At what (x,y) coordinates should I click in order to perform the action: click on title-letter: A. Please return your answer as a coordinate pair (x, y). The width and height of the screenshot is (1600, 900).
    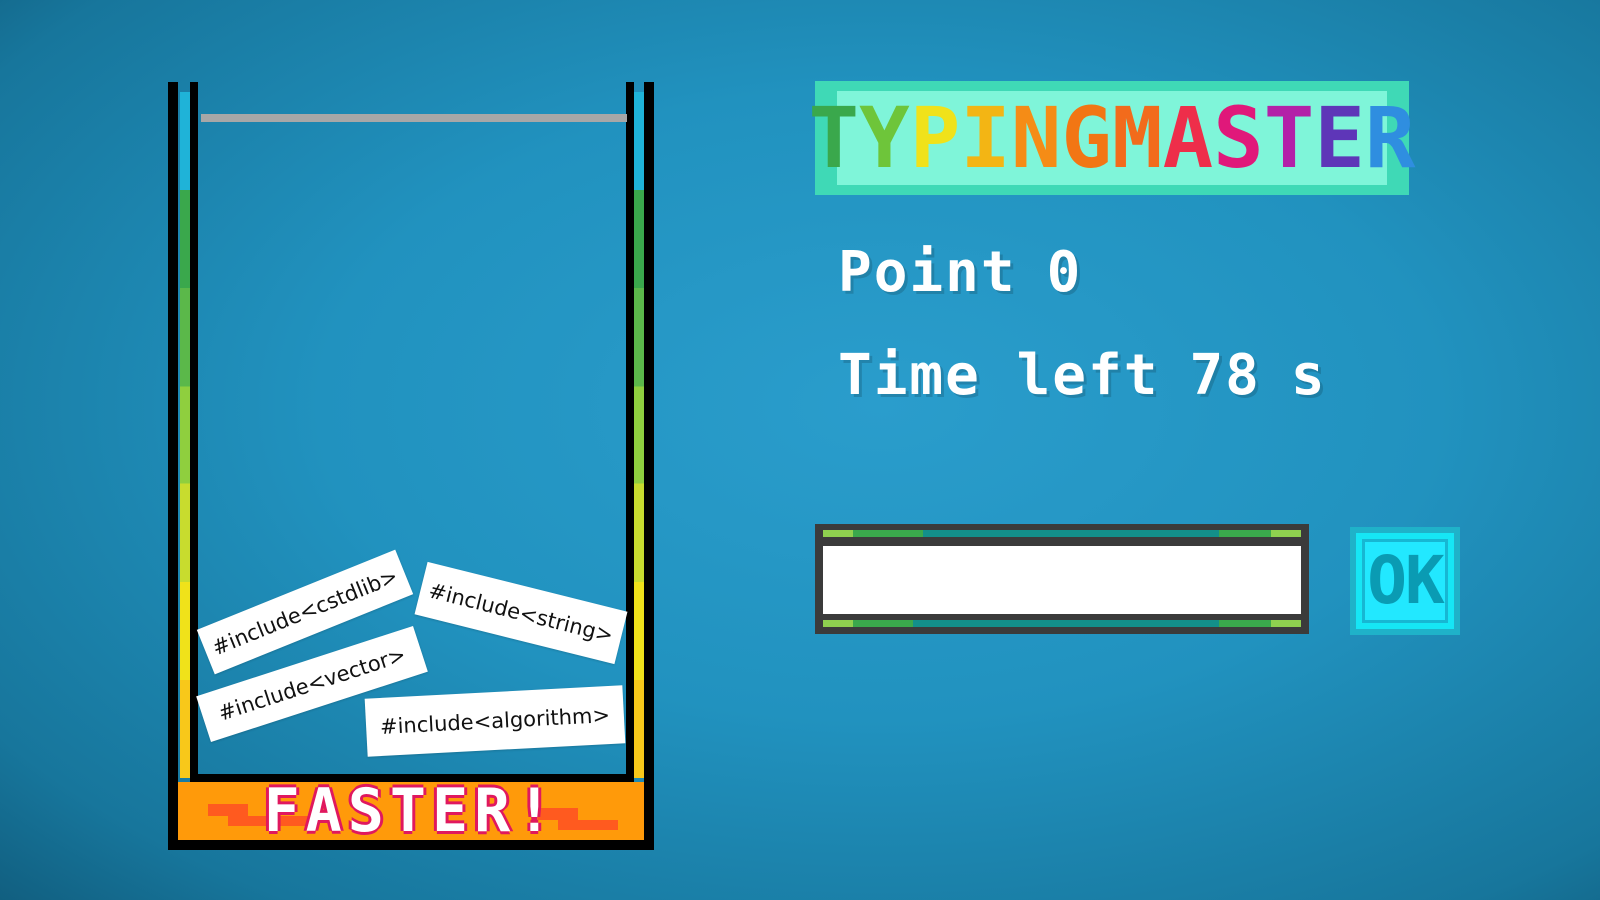
    Looking at the image, I should click on (1188, 138).